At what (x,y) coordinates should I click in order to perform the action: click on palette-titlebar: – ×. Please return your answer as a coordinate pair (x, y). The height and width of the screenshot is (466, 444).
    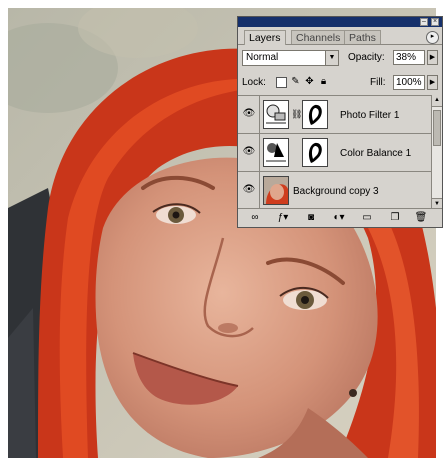
    Looking at the image, I should click on (340, 22).